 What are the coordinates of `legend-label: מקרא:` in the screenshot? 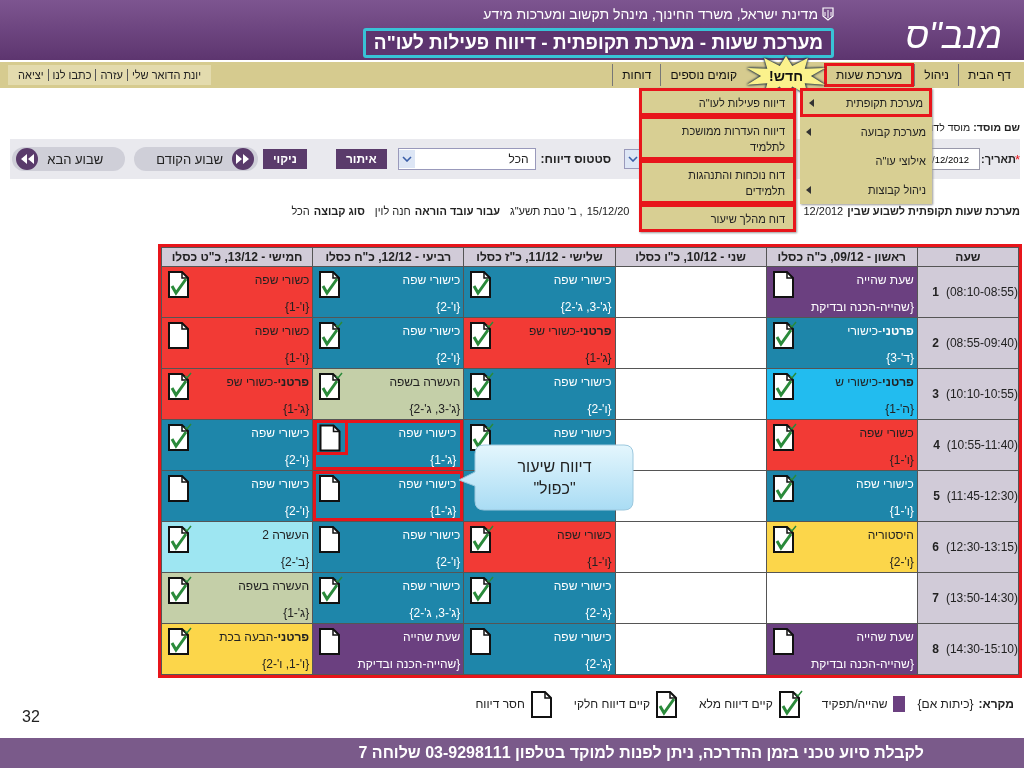 It's located at (996, 704).